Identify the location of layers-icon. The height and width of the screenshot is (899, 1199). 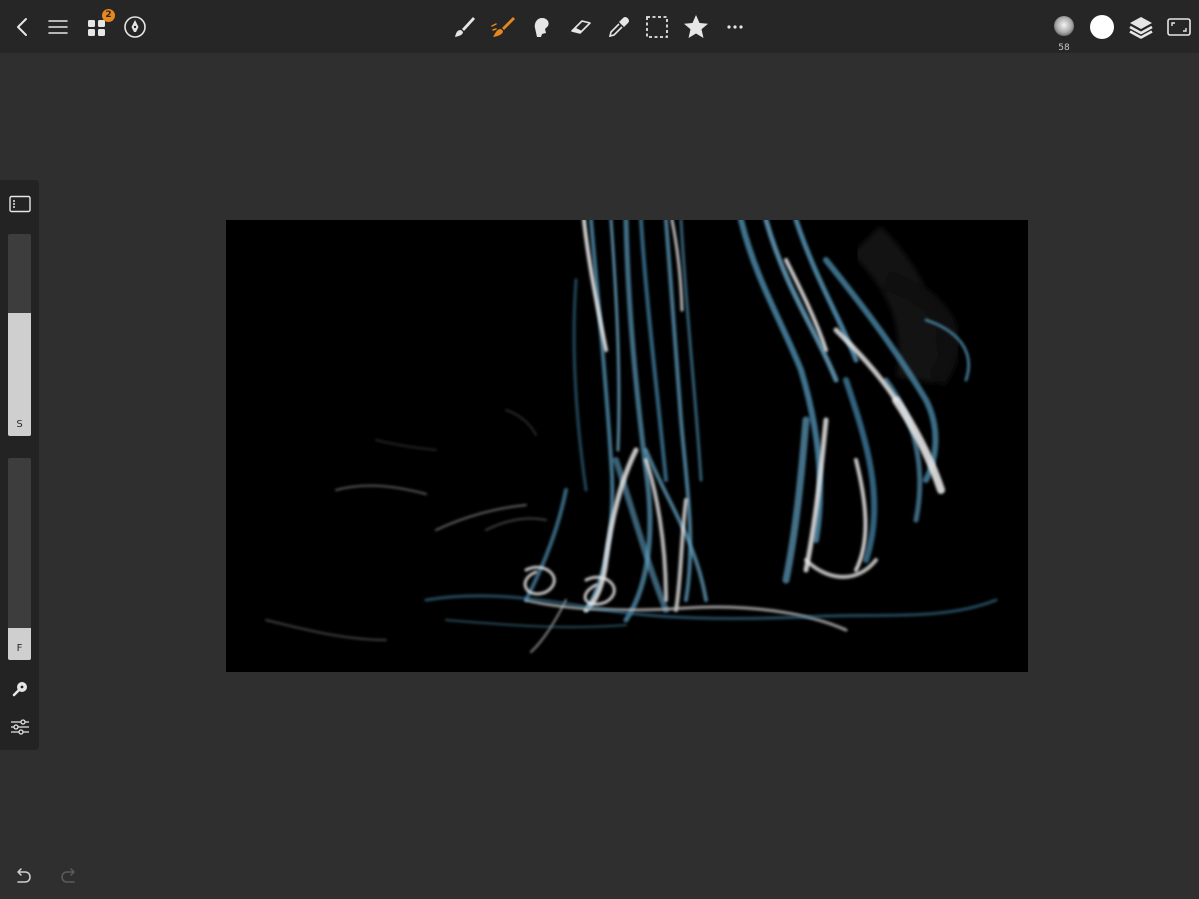
(1141, 28).